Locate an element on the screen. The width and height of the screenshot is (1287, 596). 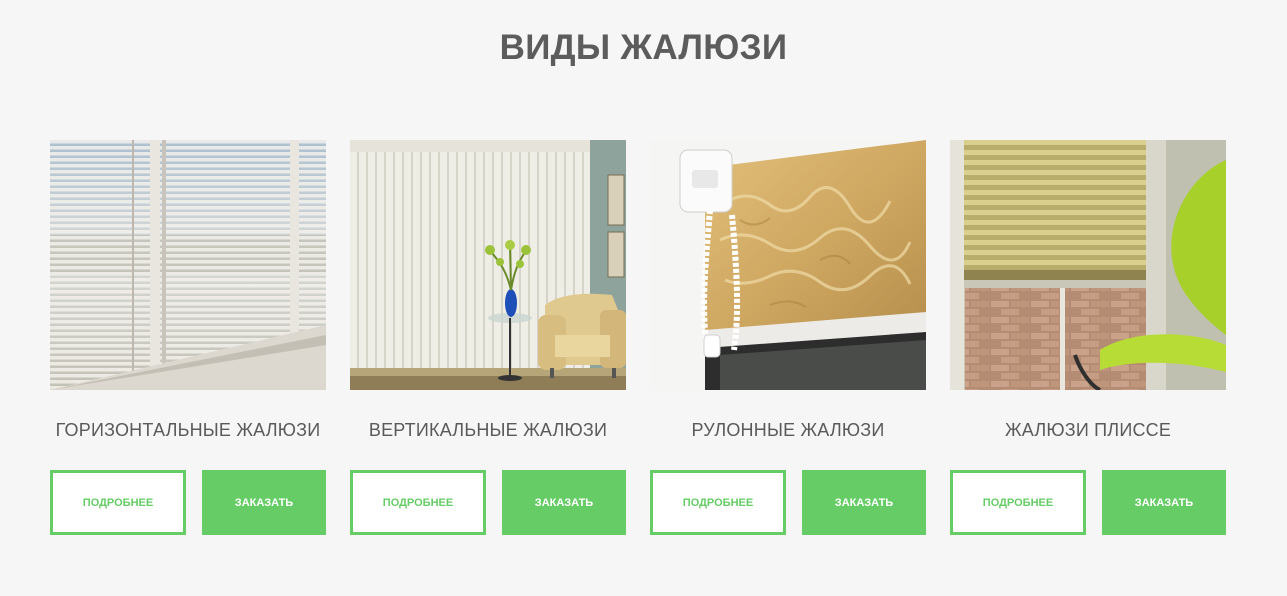
roller-blinds-image is located at coordinates (788, 265).